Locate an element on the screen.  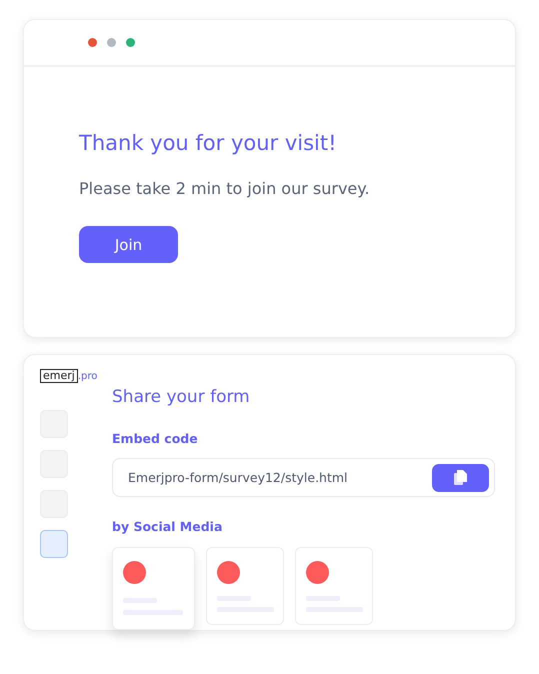
logo-suffix: .pro is located at coordinates (88, 376).